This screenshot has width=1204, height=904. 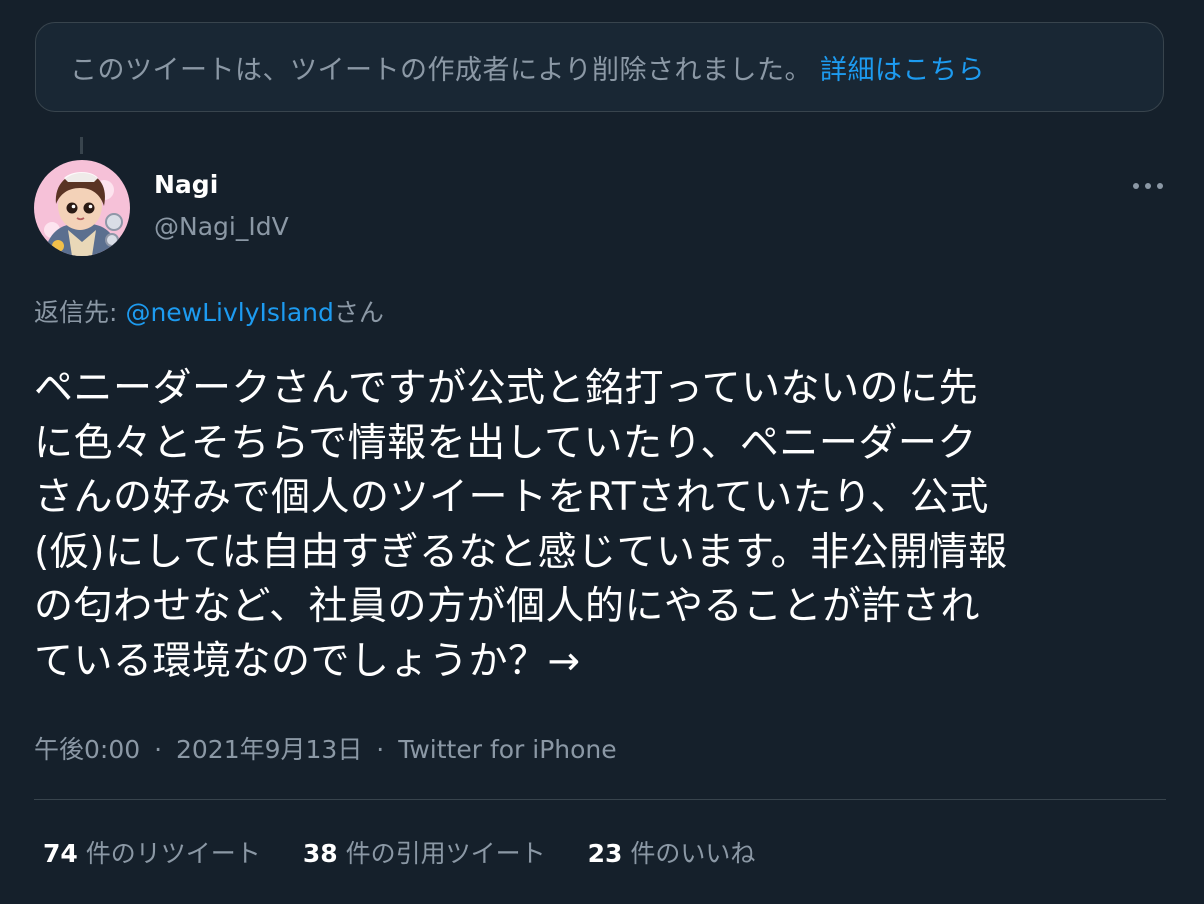 I want to click on likes-stat-link: 23 件のいいね, so click(x=672, y=852).